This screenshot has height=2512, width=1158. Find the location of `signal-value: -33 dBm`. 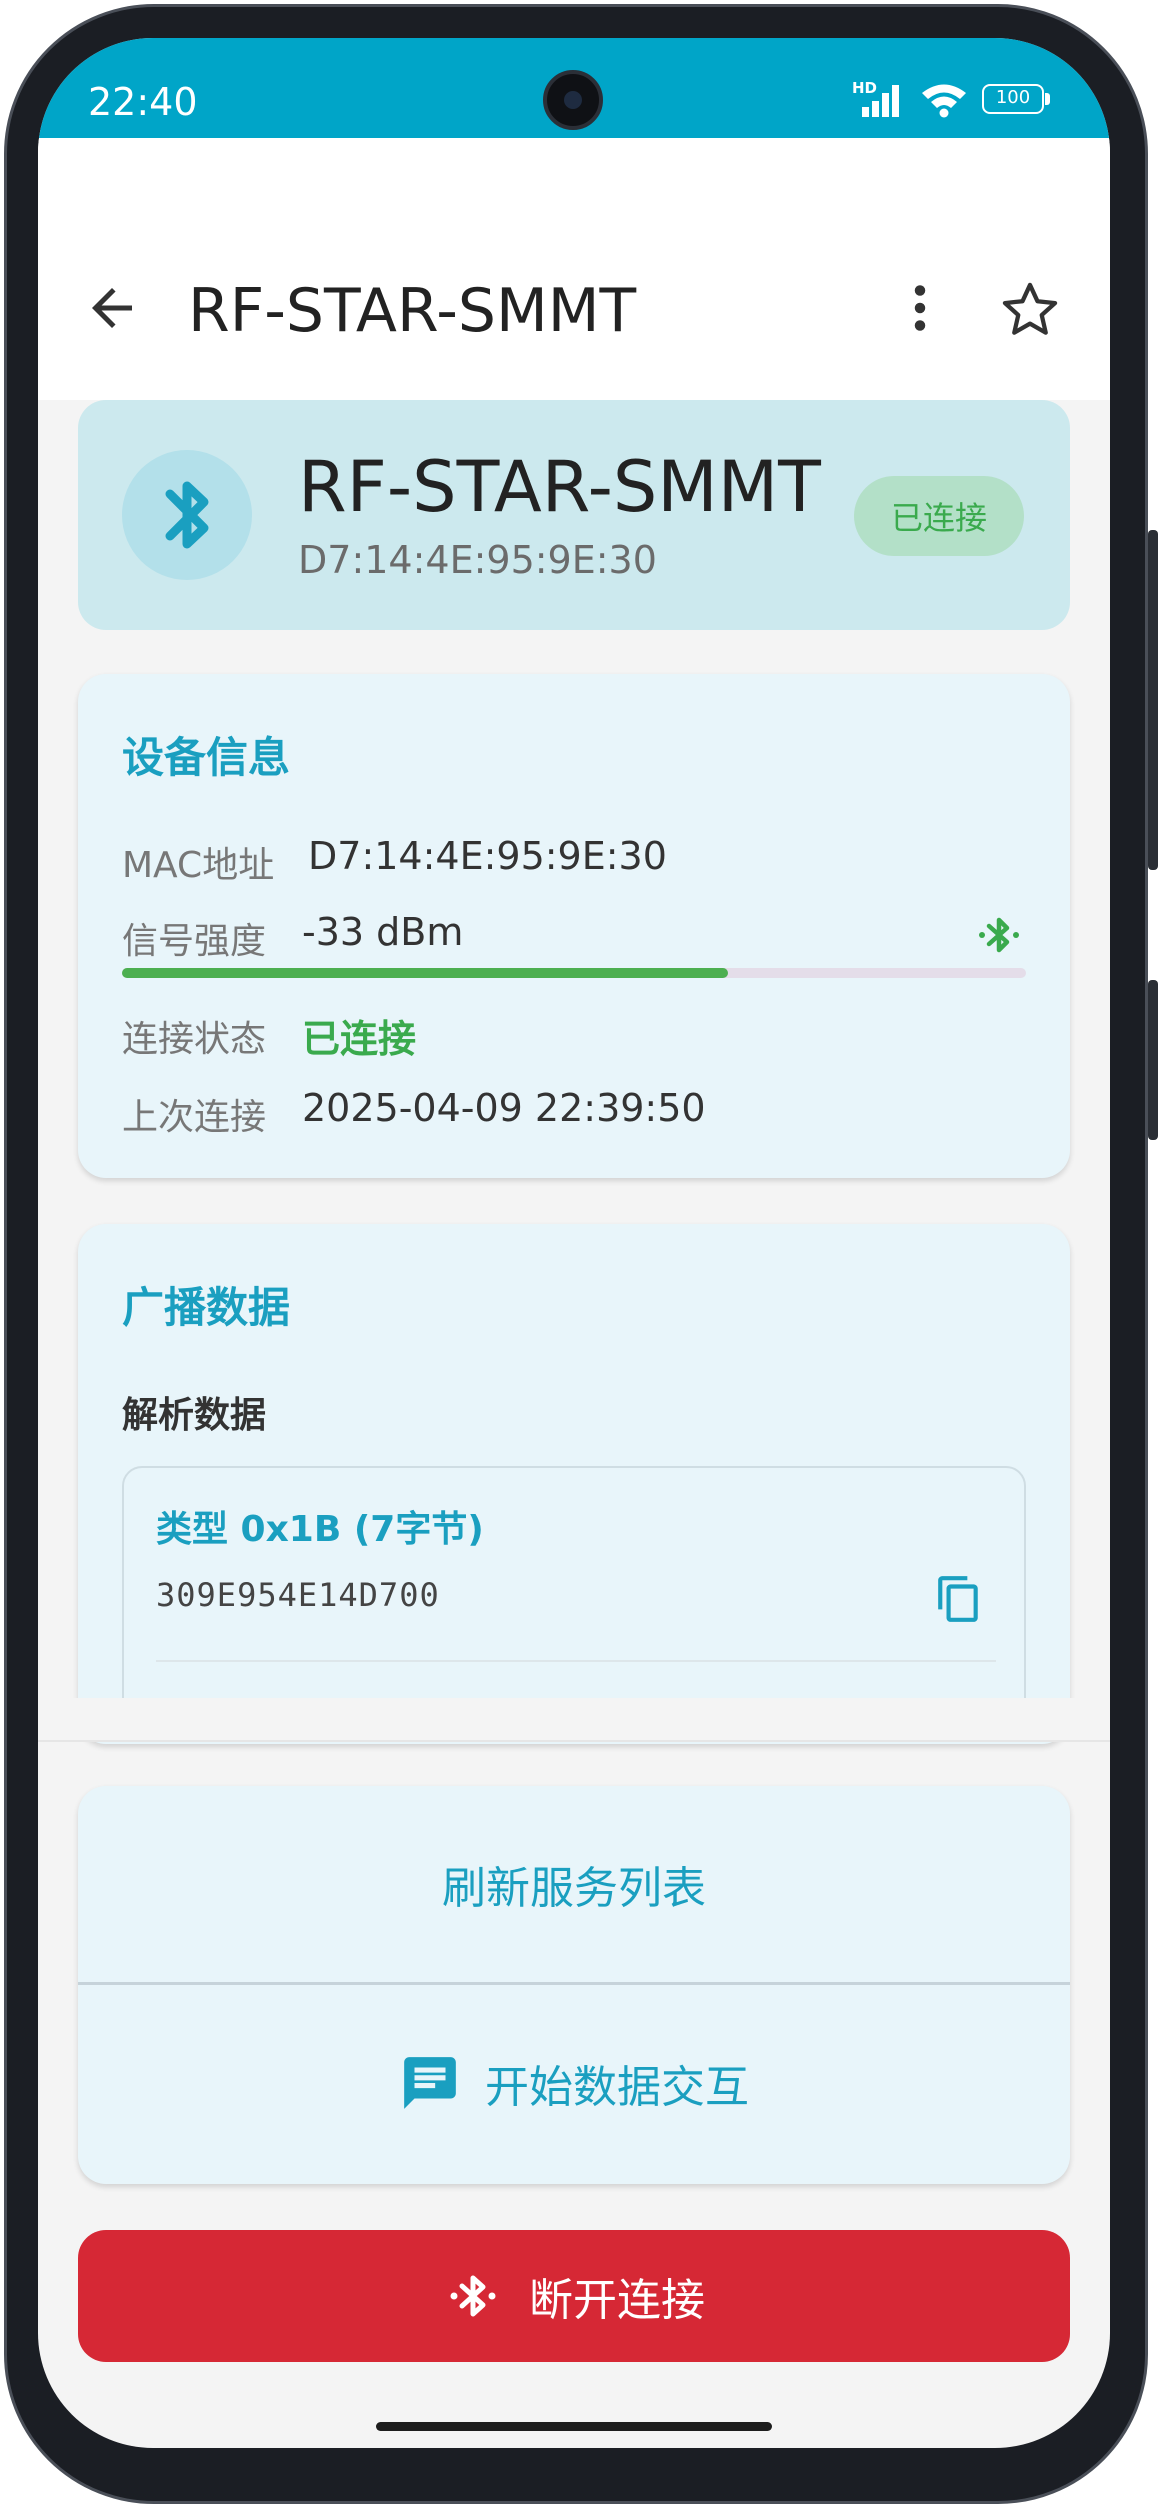

signal-value: -33 dBm is located at coordinates (383, 932).